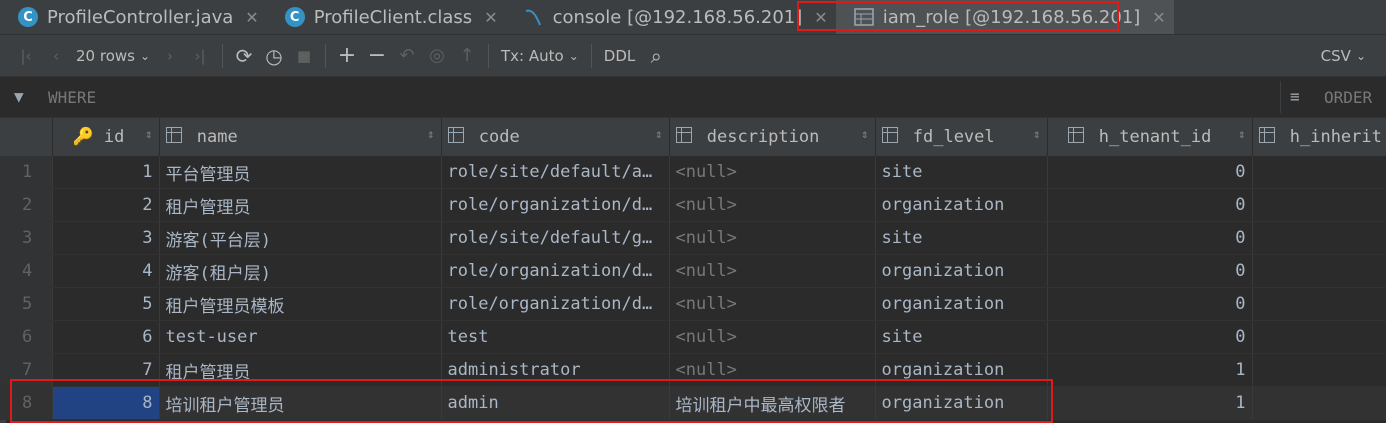 This screenshot has width=1386, height=423. I want to click on column-header-h-tenant-id: h_tenant_id ⇕, so click(1150, 137).